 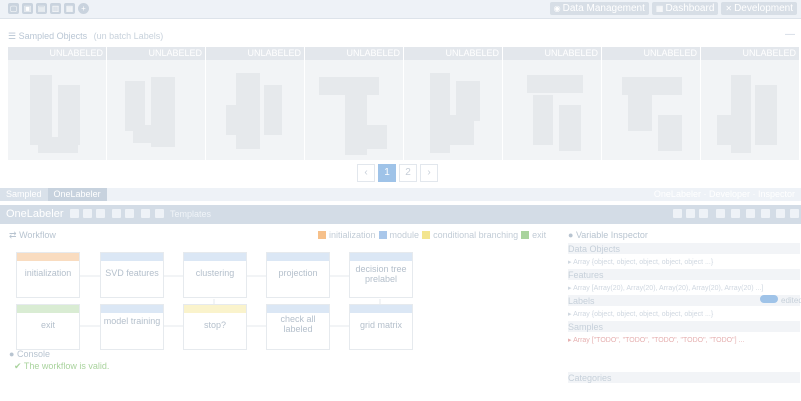 What do you see at coordinates (29, 354) in the screenshot?
I see `console-header: ● Console` at bounding box center [29, 354].